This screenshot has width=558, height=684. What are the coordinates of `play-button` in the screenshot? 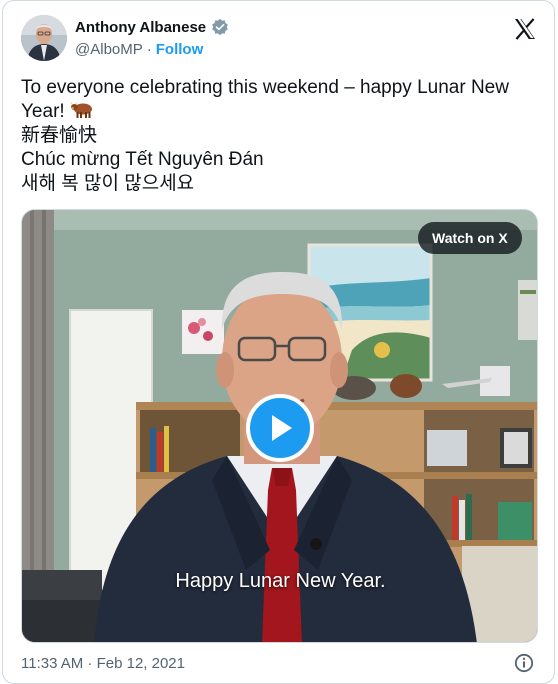 It's located at (280, 428).